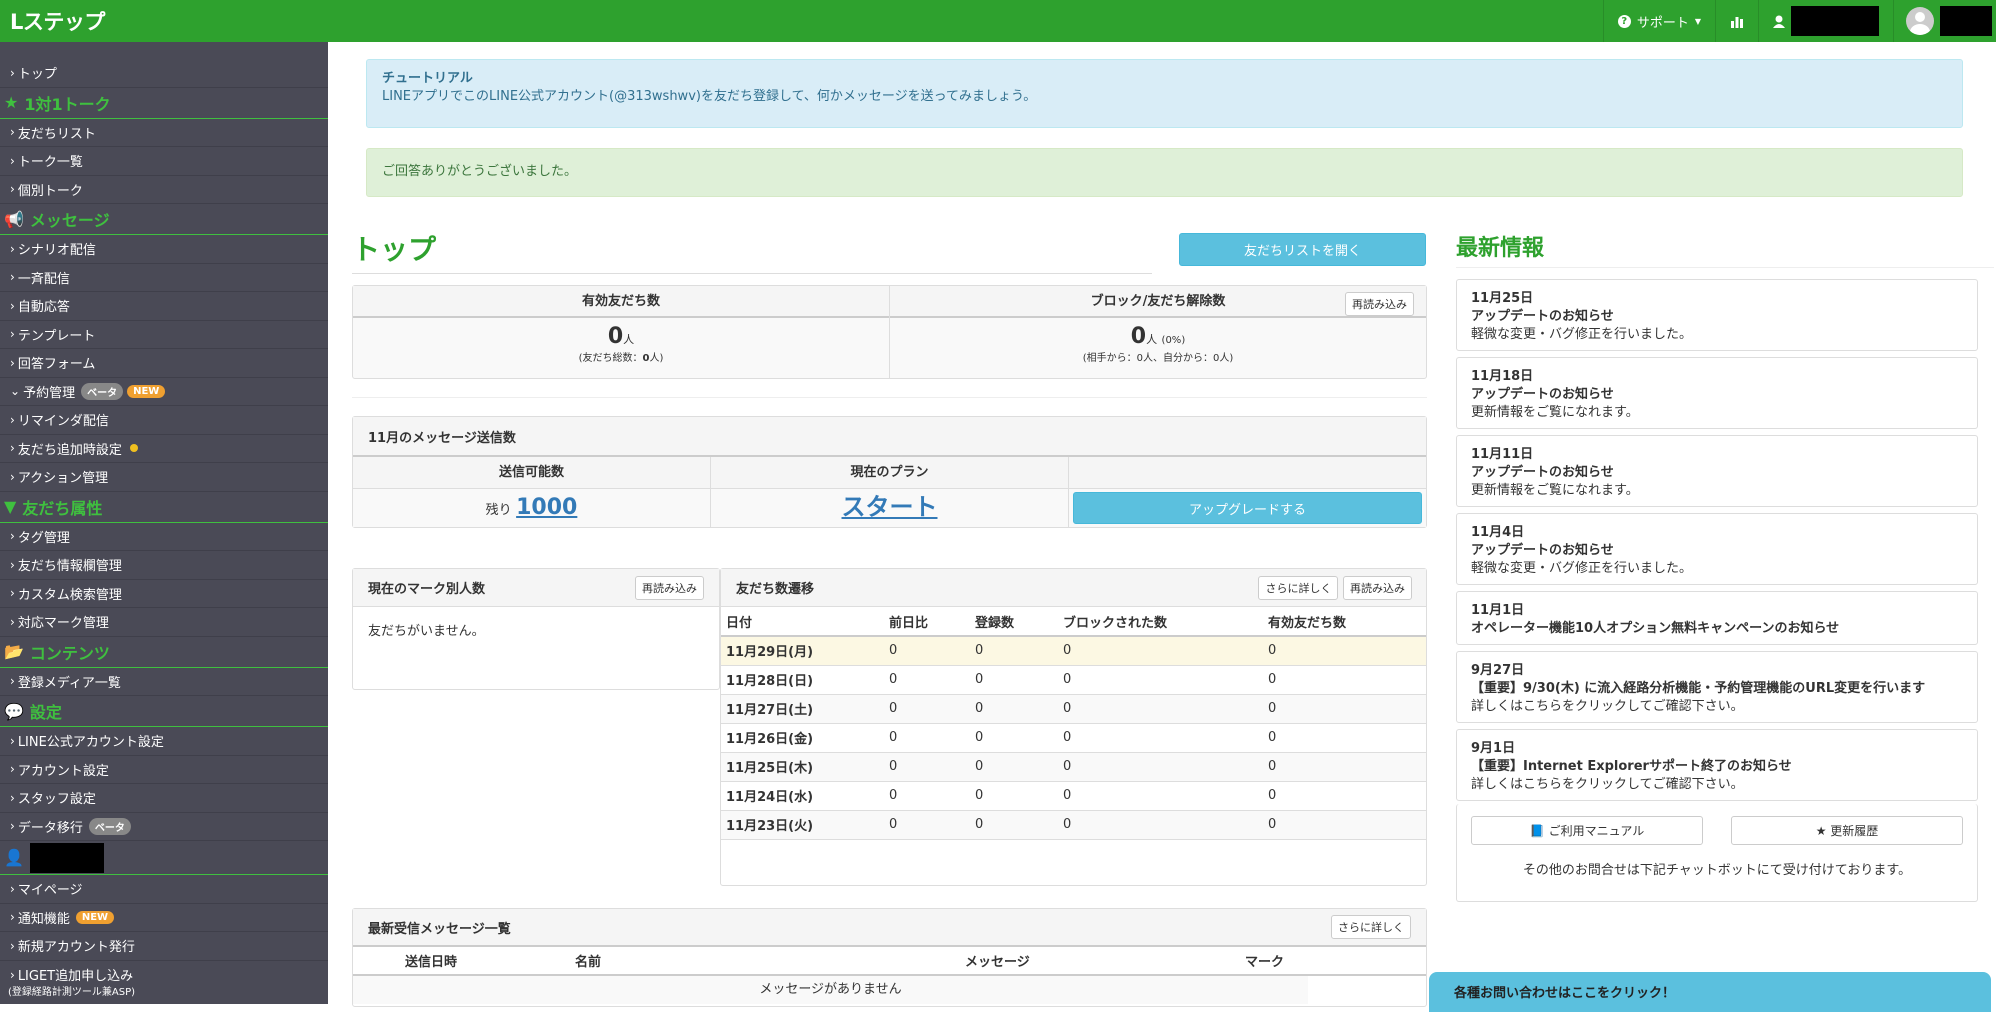  What do you see at coordinates (909, 623) in the screenshot?
I see `col-diff: 前日比` at bounding box center [909, 623].